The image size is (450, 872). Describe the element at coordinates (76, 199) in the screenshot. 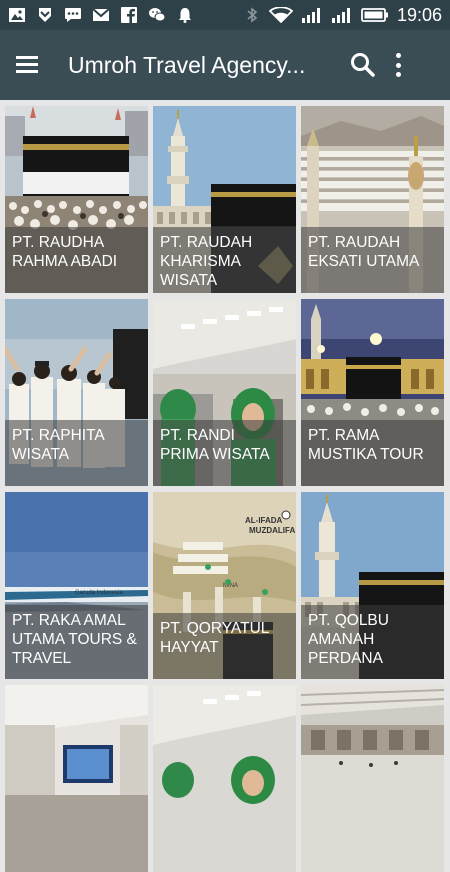

I see `agency-tile: PT. RAUDHA RAHMA ABADI` at that location.